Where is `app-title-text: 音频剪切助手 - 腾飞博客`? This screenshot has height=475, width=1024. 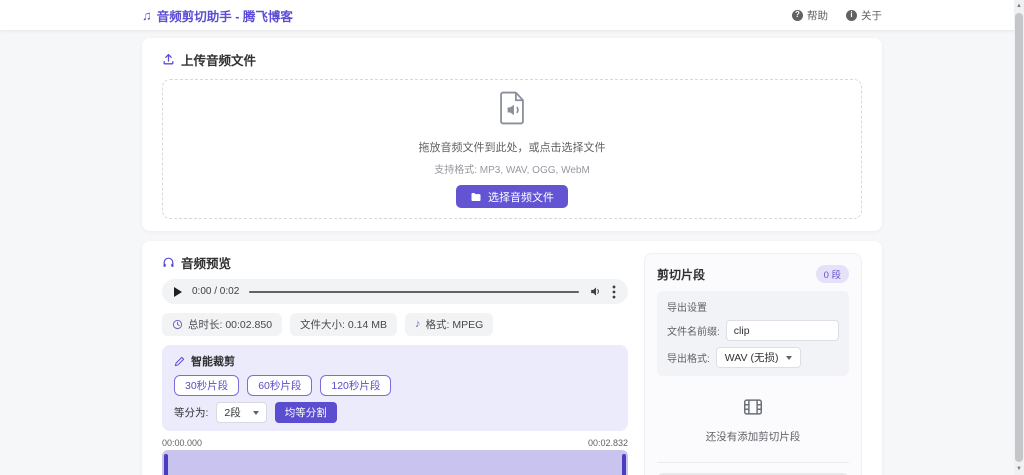 app-title-text: 音频剪切助手 - 腾飞博客 is located at coordinates (224, 16).